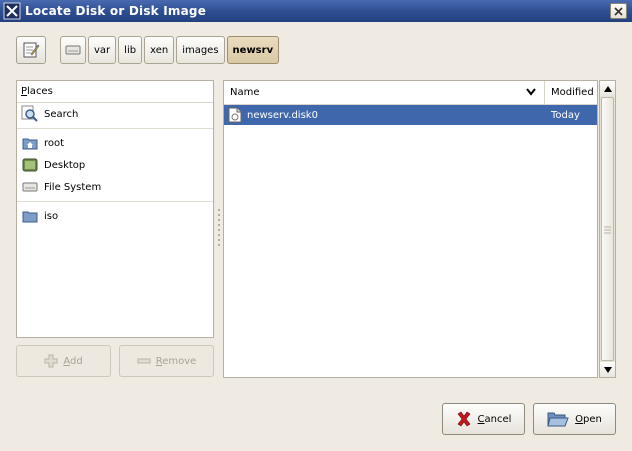  What do you see at coordinates (51, 361) in the screenshot?
I see `plus-icon` at bounding box center [51, 361].